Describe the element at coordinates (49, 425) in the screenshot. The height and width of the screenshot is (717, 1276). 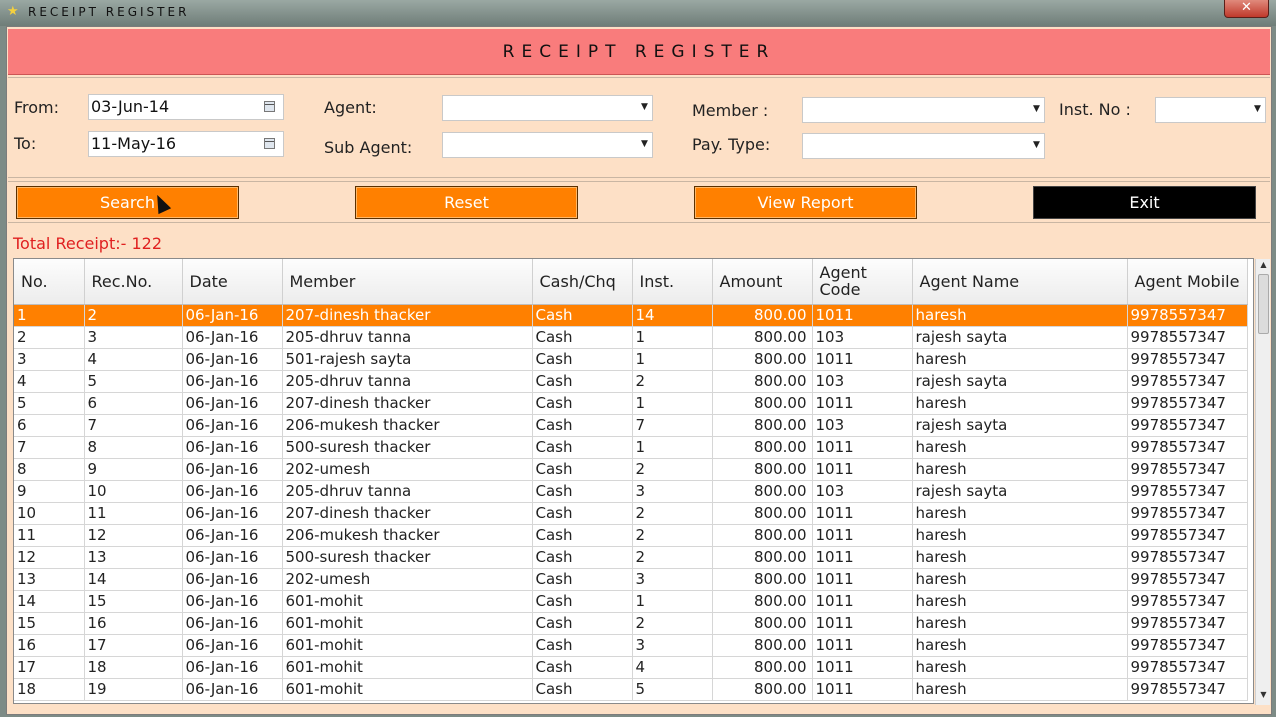
I see `table-cell: 6` at that location.